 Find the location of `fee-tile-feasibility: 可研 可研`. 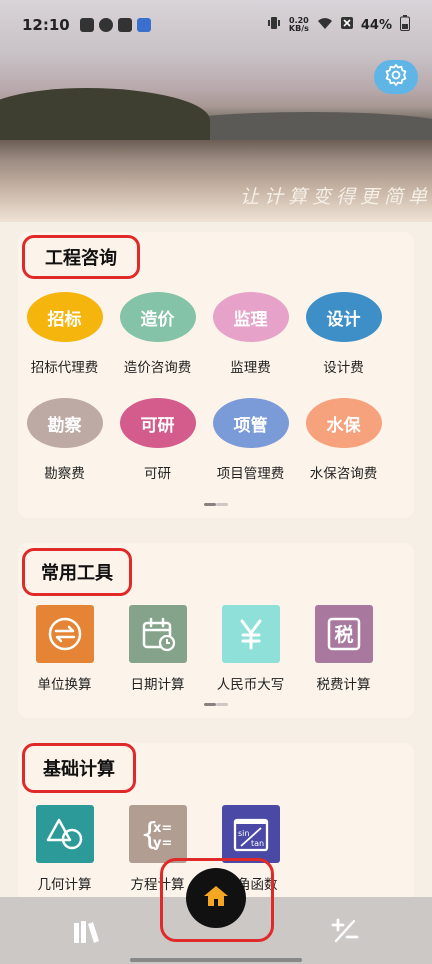

fee-tile-feasibility: 可研 可研 is located at coordinates (157, 440).